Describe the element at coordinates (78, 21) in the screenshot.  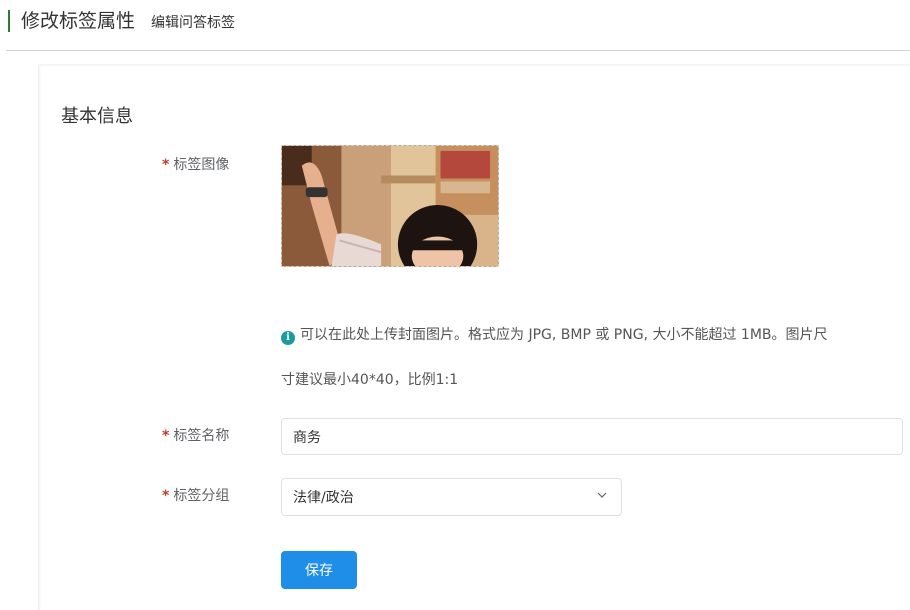
I see `page-title: 修改标签属性` at that location.